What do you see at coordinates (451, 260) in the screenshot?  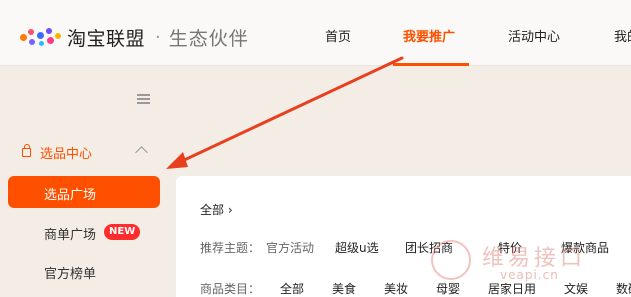 I see `watermark-logo-icon` at bounding box center [451, 260].